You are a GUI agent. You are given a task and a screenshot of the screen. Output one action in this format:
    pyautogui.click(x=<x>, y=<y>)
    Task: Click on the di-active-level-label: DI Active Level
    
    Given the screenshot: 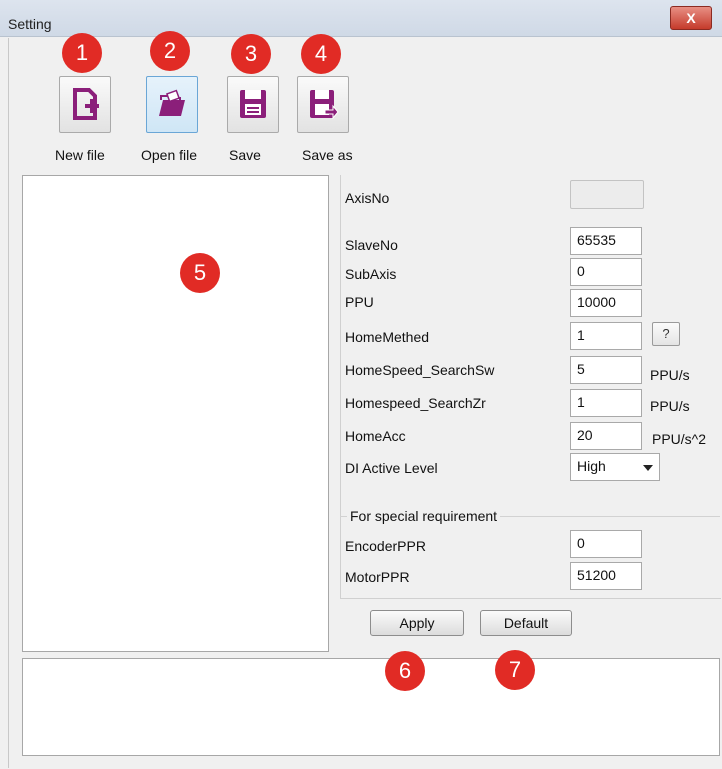 What is the action you would take?
    pyautogui.click(x=391, y=468)
    